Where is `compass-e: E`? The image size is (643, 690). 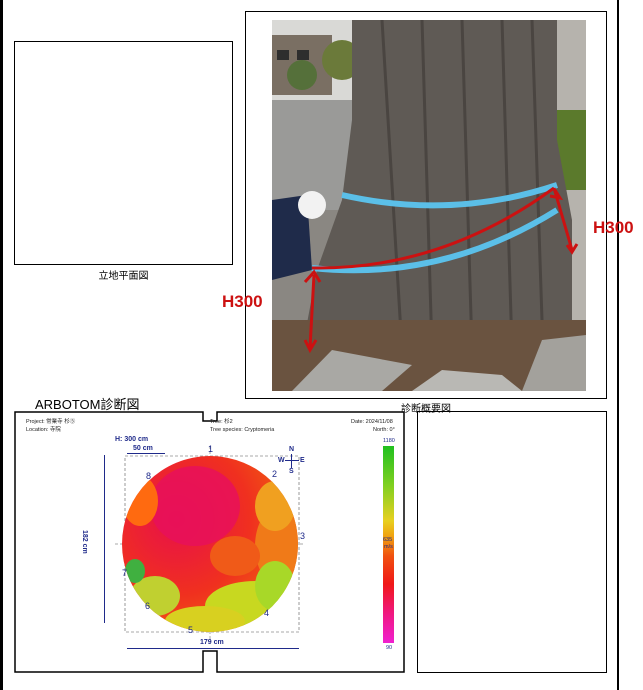
compass-e: E is located at coordinates (302, 460).